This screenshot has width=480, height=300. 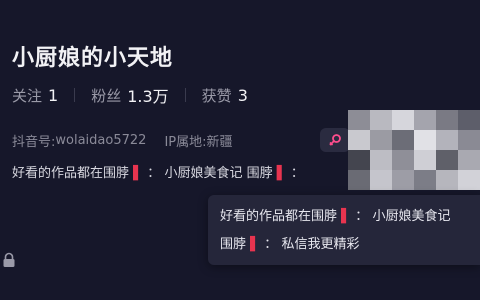 I want to click on following-count: 1, so click(x=53, y=95).